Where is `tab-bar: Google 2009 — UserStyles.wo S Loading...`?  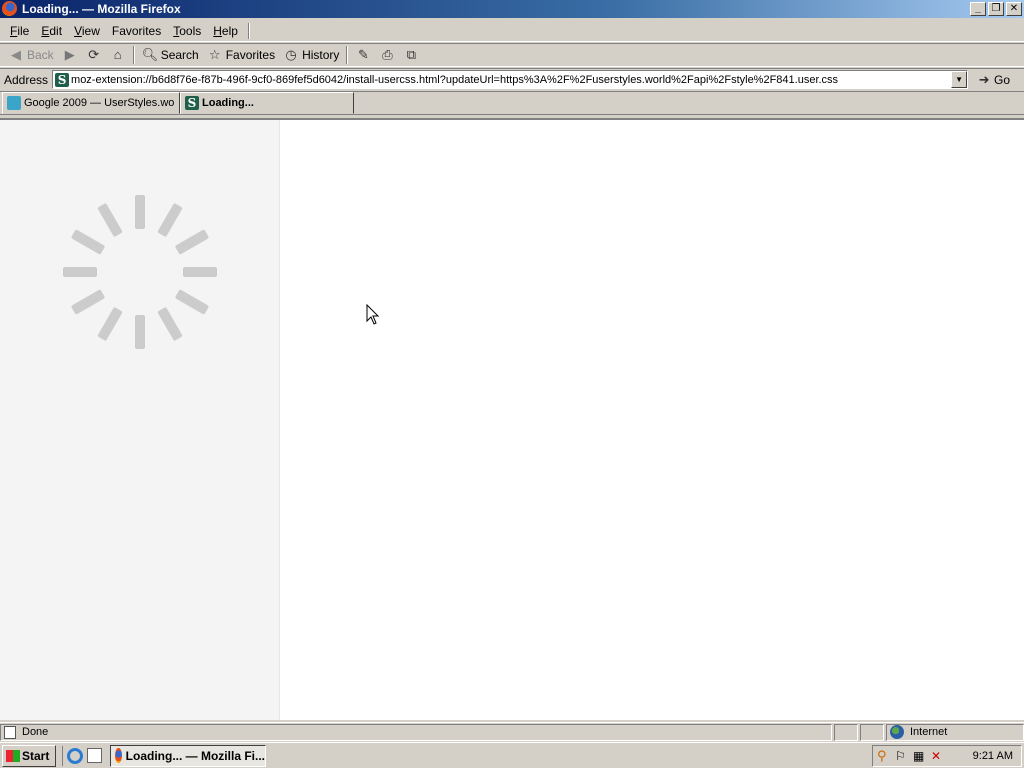 tab-bar: Google 2009 — UserStyles.wo S Loading... is located at coordinates (512, 103).